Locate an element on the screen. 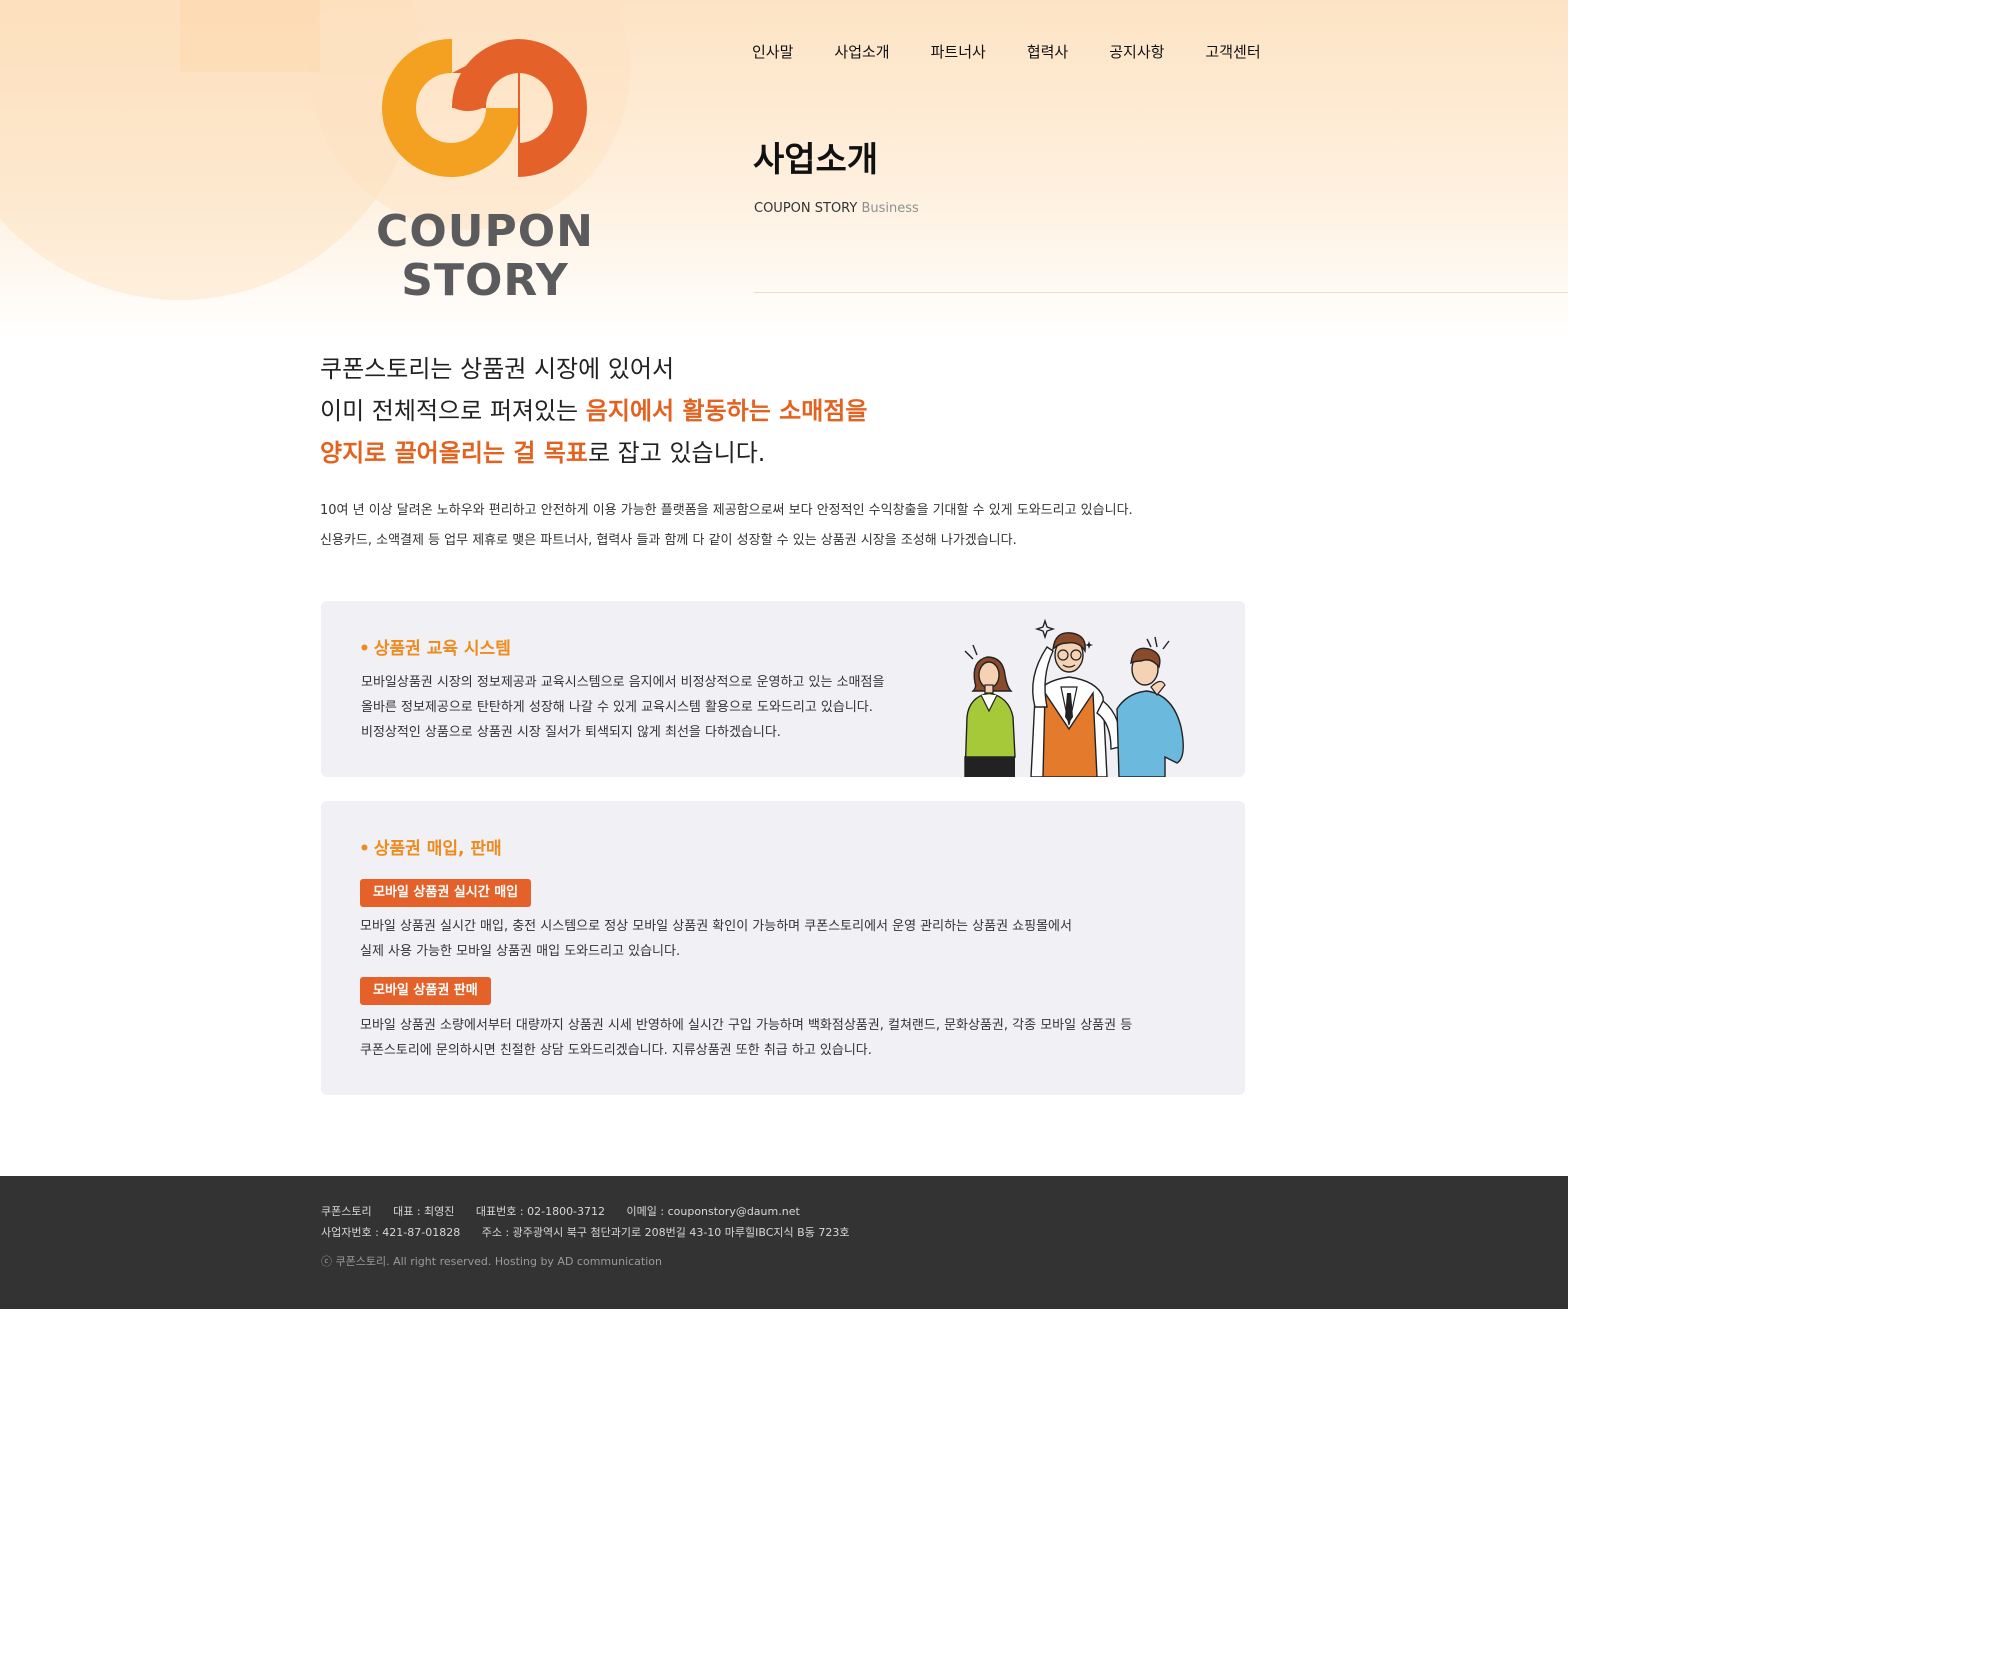 The height and width of the screenshot is (1670, 2000). card-purchase-line: 실제 사용 가능한 모바일 상품권 매입 도와드리고 있습니다. is located at coordinates (520, 951).